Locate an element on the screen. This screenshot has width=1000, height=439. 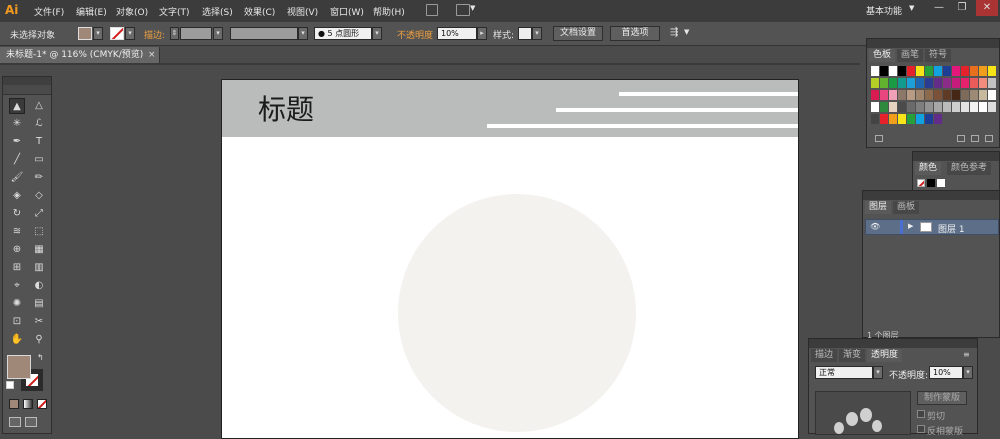
none-color-icon is located at coordinates (921, 183).